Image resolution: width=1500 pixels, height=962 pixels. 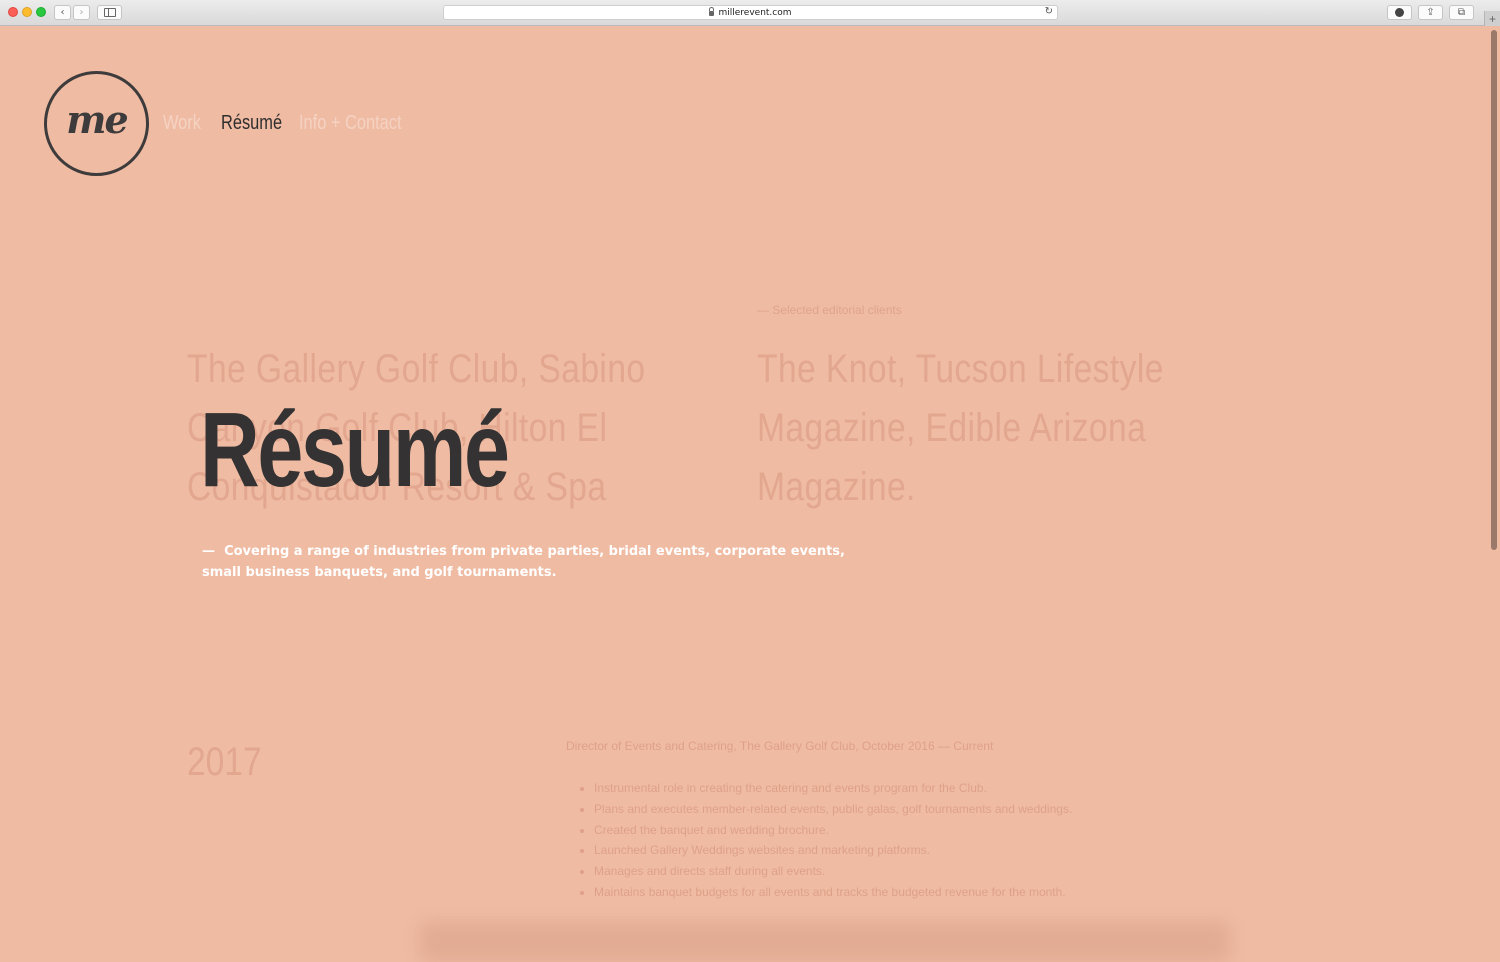 I want to click on plus-icon: +, so click(x=1492, y=18).